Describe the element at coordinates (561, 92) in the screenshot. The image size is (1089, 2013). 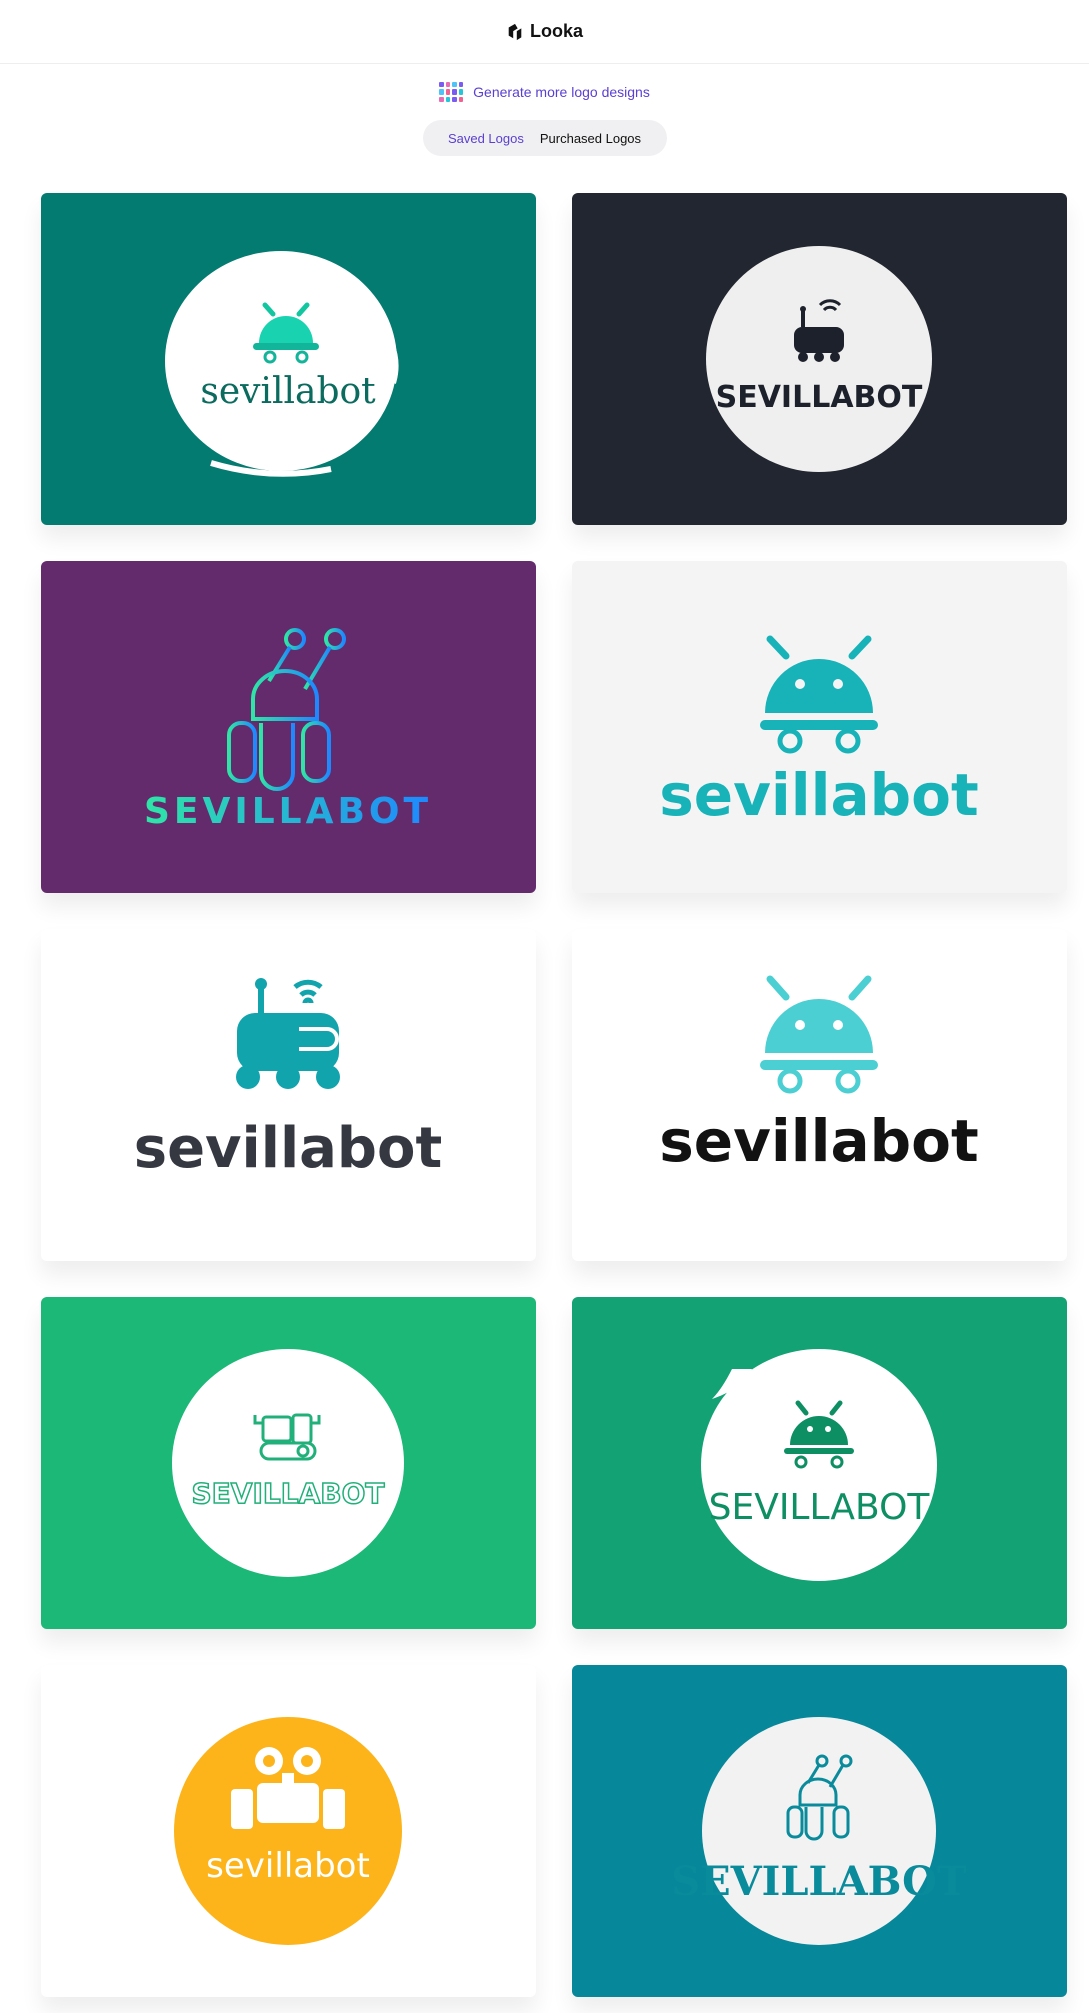
I see `generate-more-label: Generate more logo designs` at that location.